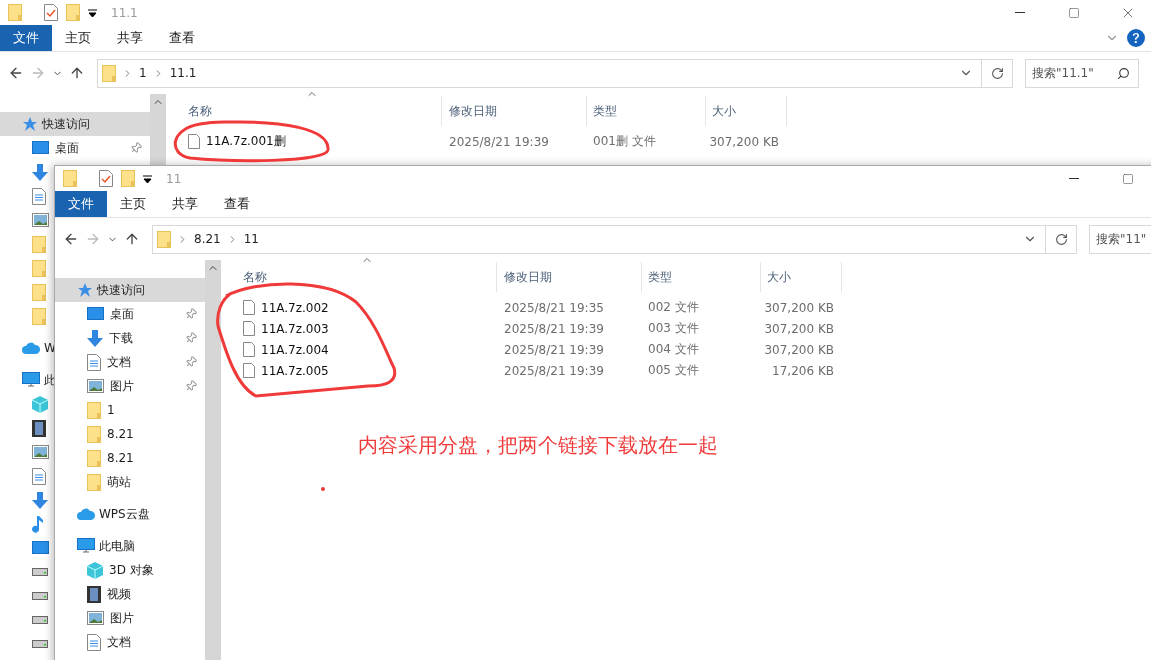 This screenshot has width=1151, height=660. Describe the element at coordinates (102, 514) in the screenshot. I see `sidebar-item: WPS云盘` at that location.